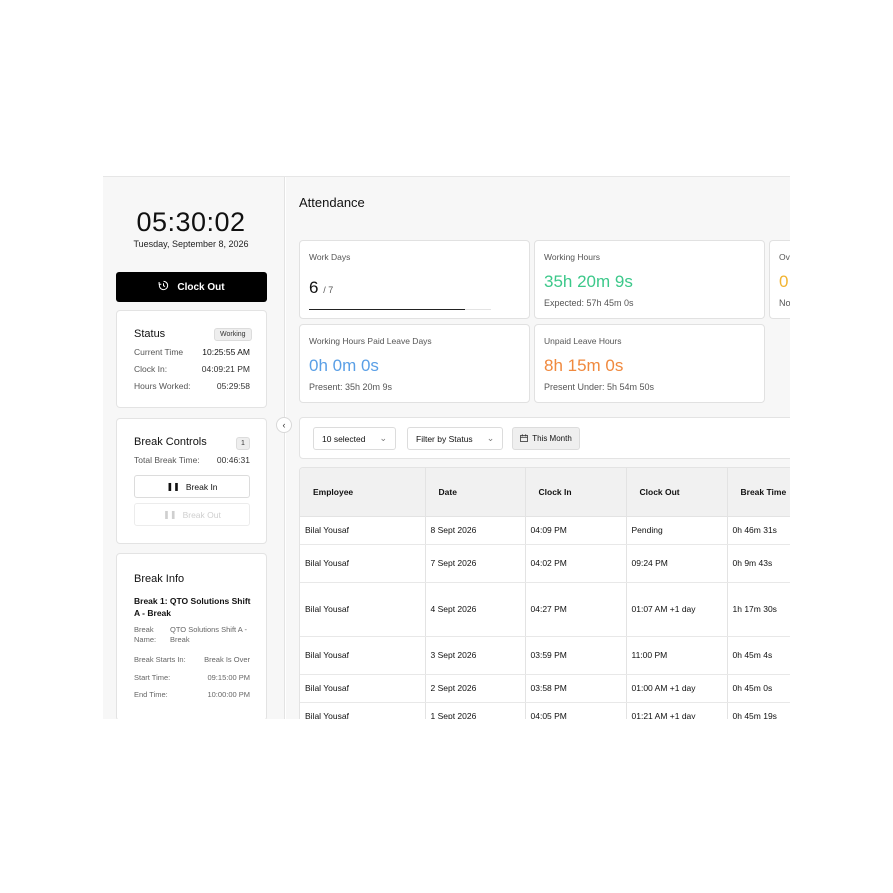 This screenshot has width=893, height=893. Describe the element at coordinates (584, 365) in the screenshot. I see `unpaid-leave-value: 8h 15m 0s` at that location.